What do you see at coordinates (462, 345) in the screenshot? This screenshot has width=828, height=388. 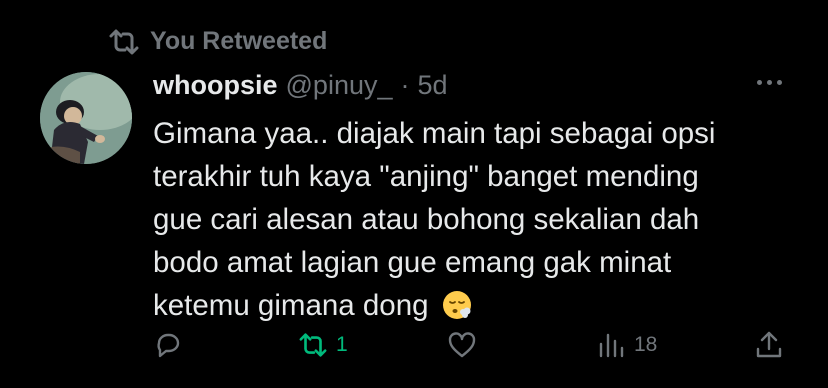 I see `heart-icon` at bounding box center [462, 345].